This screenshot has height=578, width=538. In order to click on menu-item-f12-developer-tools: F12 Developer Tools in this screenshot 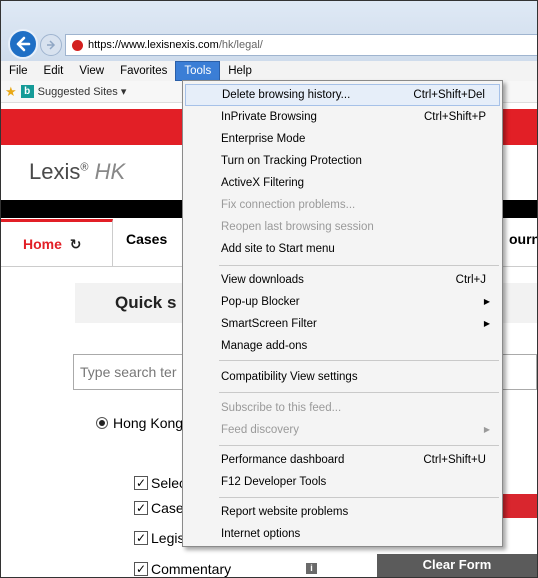, I will do `click(342, 482)`.